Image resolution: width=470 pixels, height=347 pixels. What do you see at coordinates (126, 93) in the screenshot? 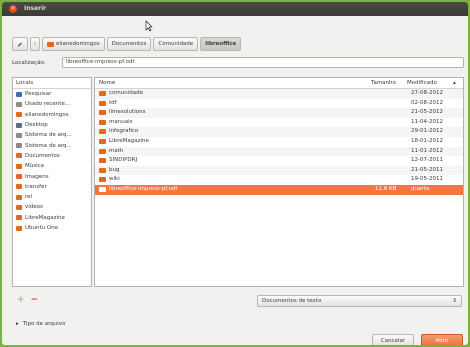
I see `file-name: comunidade` at bounding box center [126, 93].